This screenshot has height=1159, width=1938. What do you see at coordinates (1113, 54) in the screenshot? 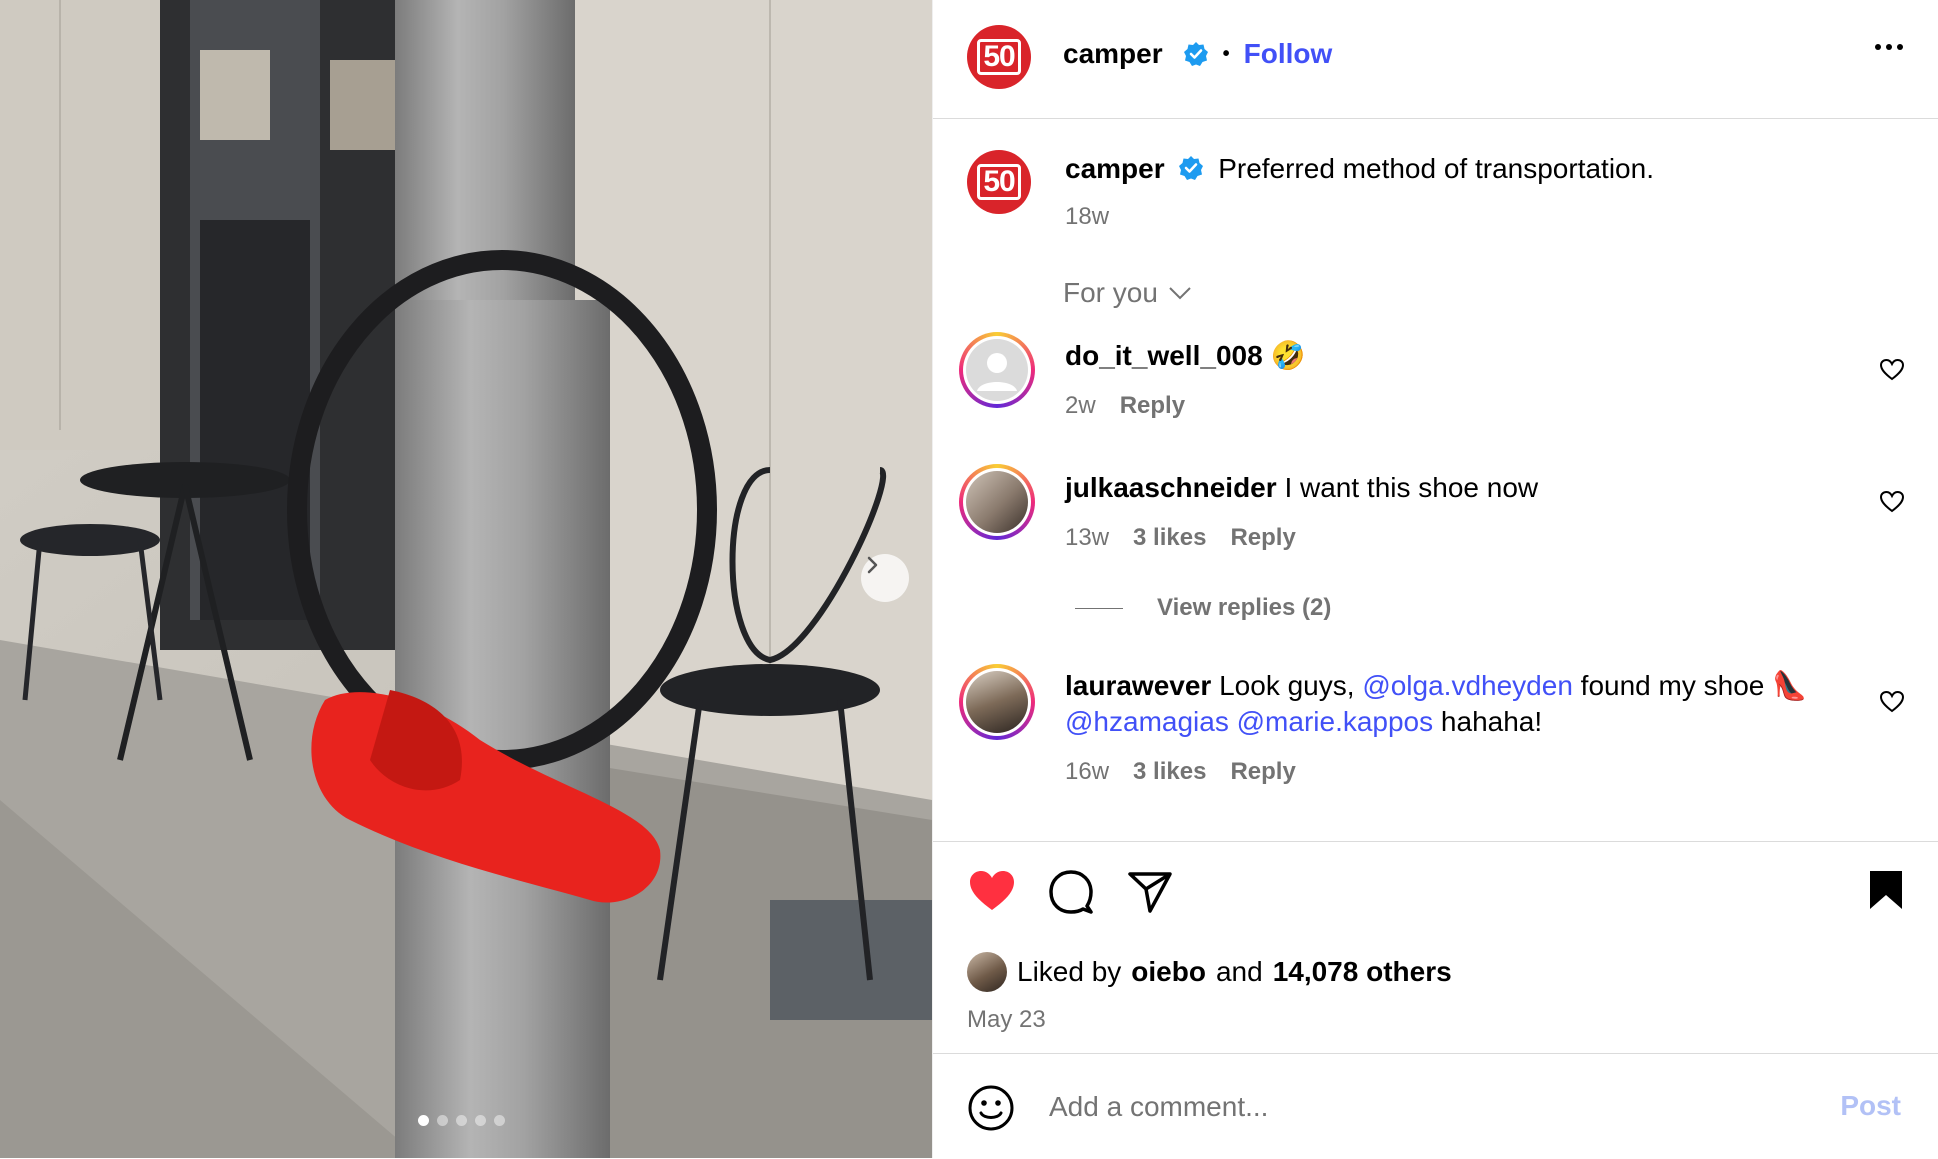
I see `author-username: camper` at bounding box center [1113, 54].